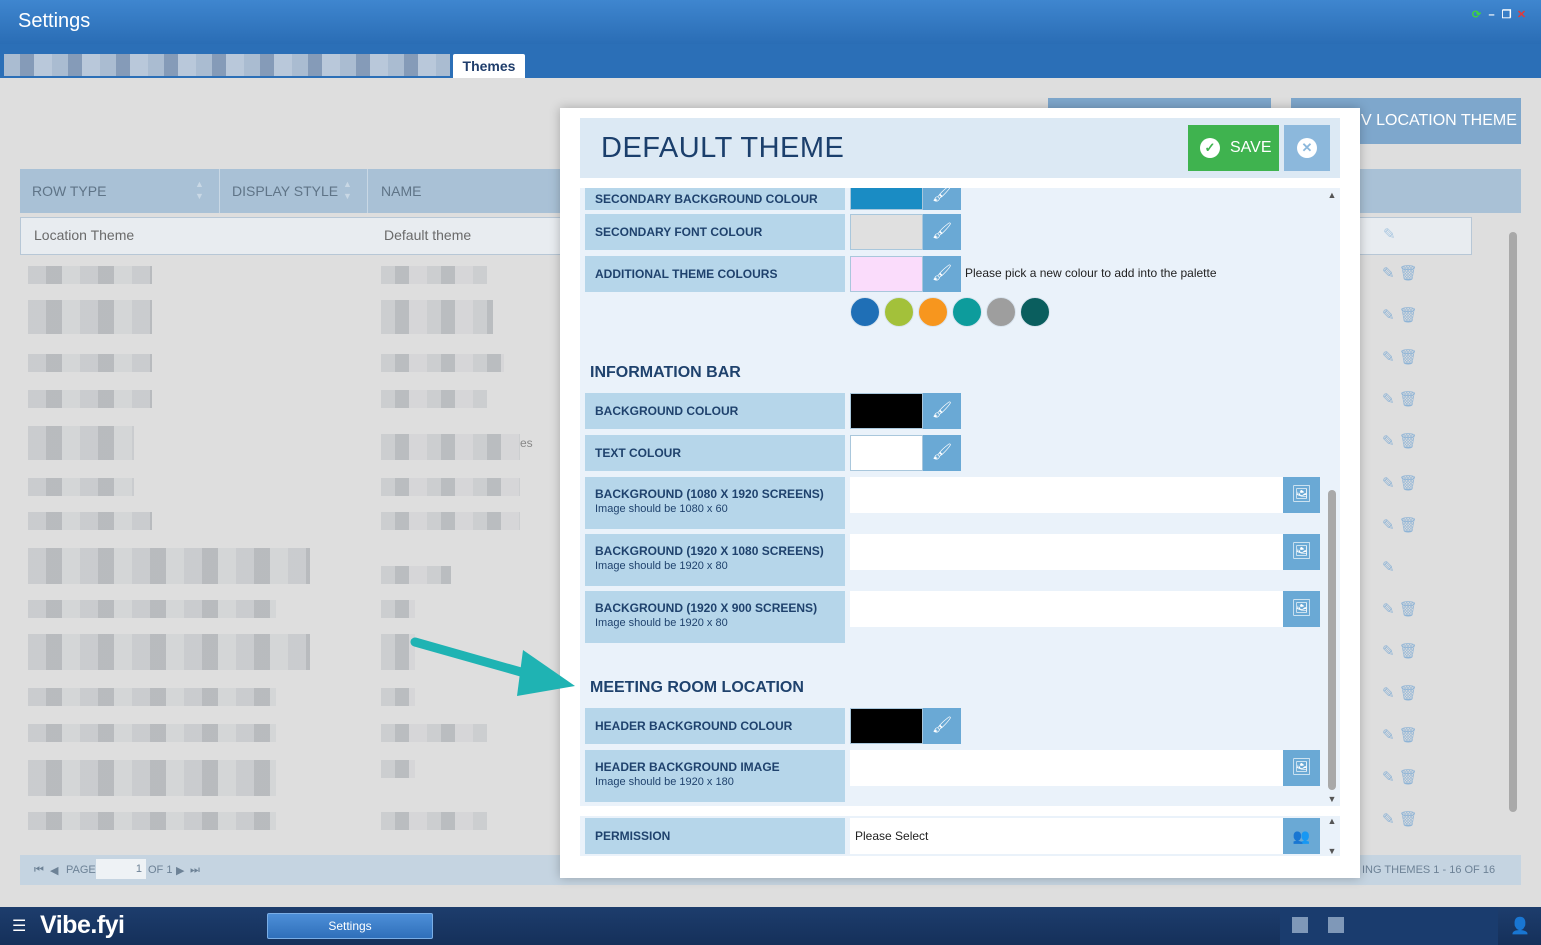  What do you see at coordinates (195, 870) in the screenshot?
I see `last-page-icon: ⏭` at bounding box center [195, 870].